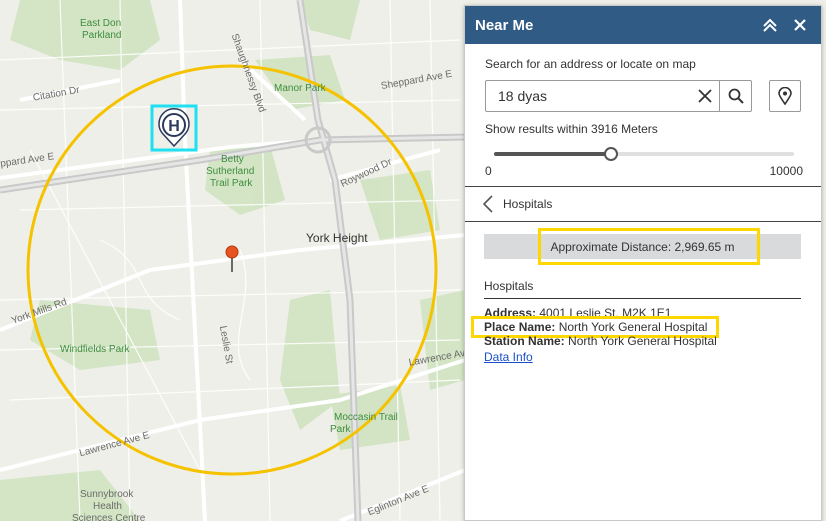  I want to click on radius-slider, so click(644, 154).